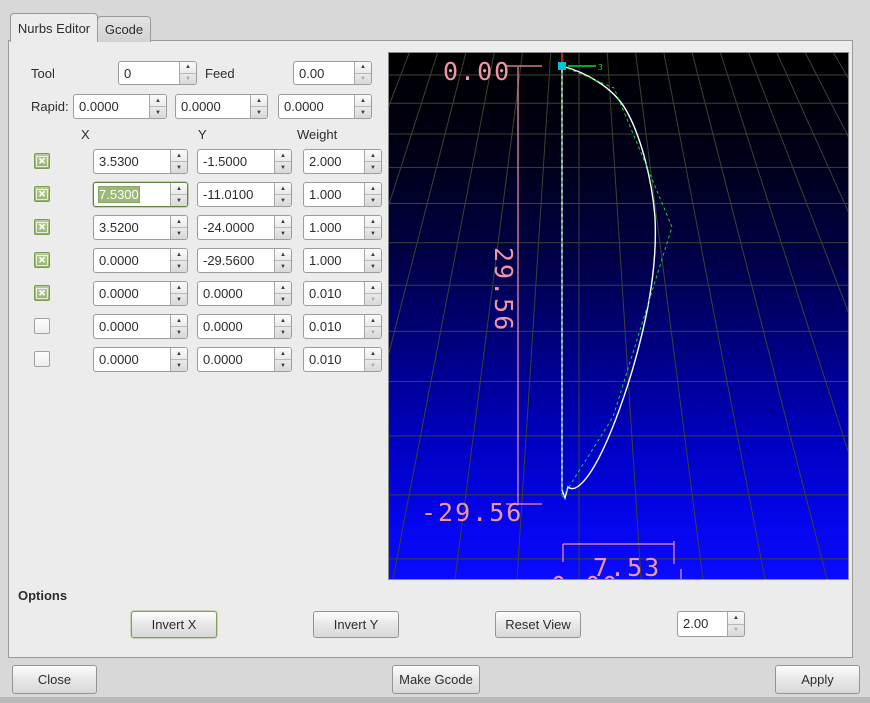 This screenshot has width=870, height=703. Describe the element at coordinates (373, 255) in the screenshot. I see `row-4-weight-spin-increment-button: ▲` at that location.